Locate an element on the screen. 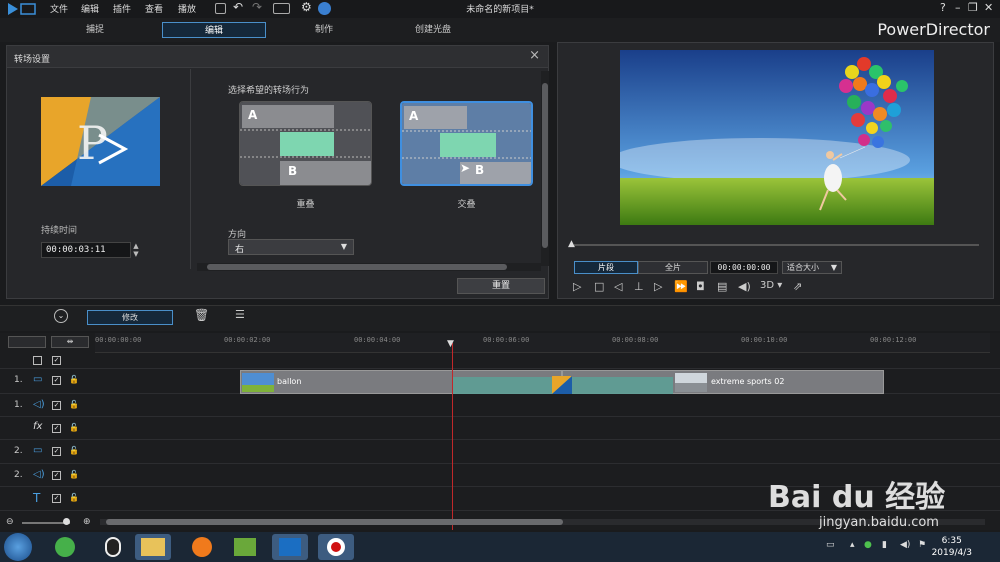  taskbar-app-qq is located at coordinates (113, 547).